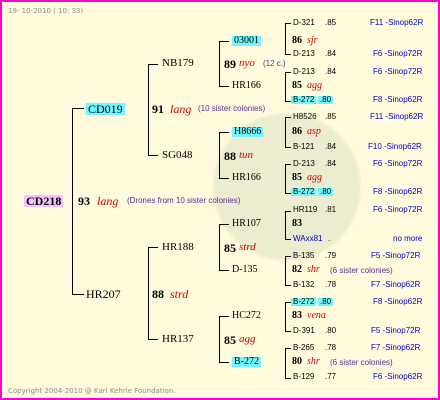 The image size is (440, 400). Describe the element at coordinates (178, 63) in the screenshot. I see `gen2-nb179: NB179` at that location.